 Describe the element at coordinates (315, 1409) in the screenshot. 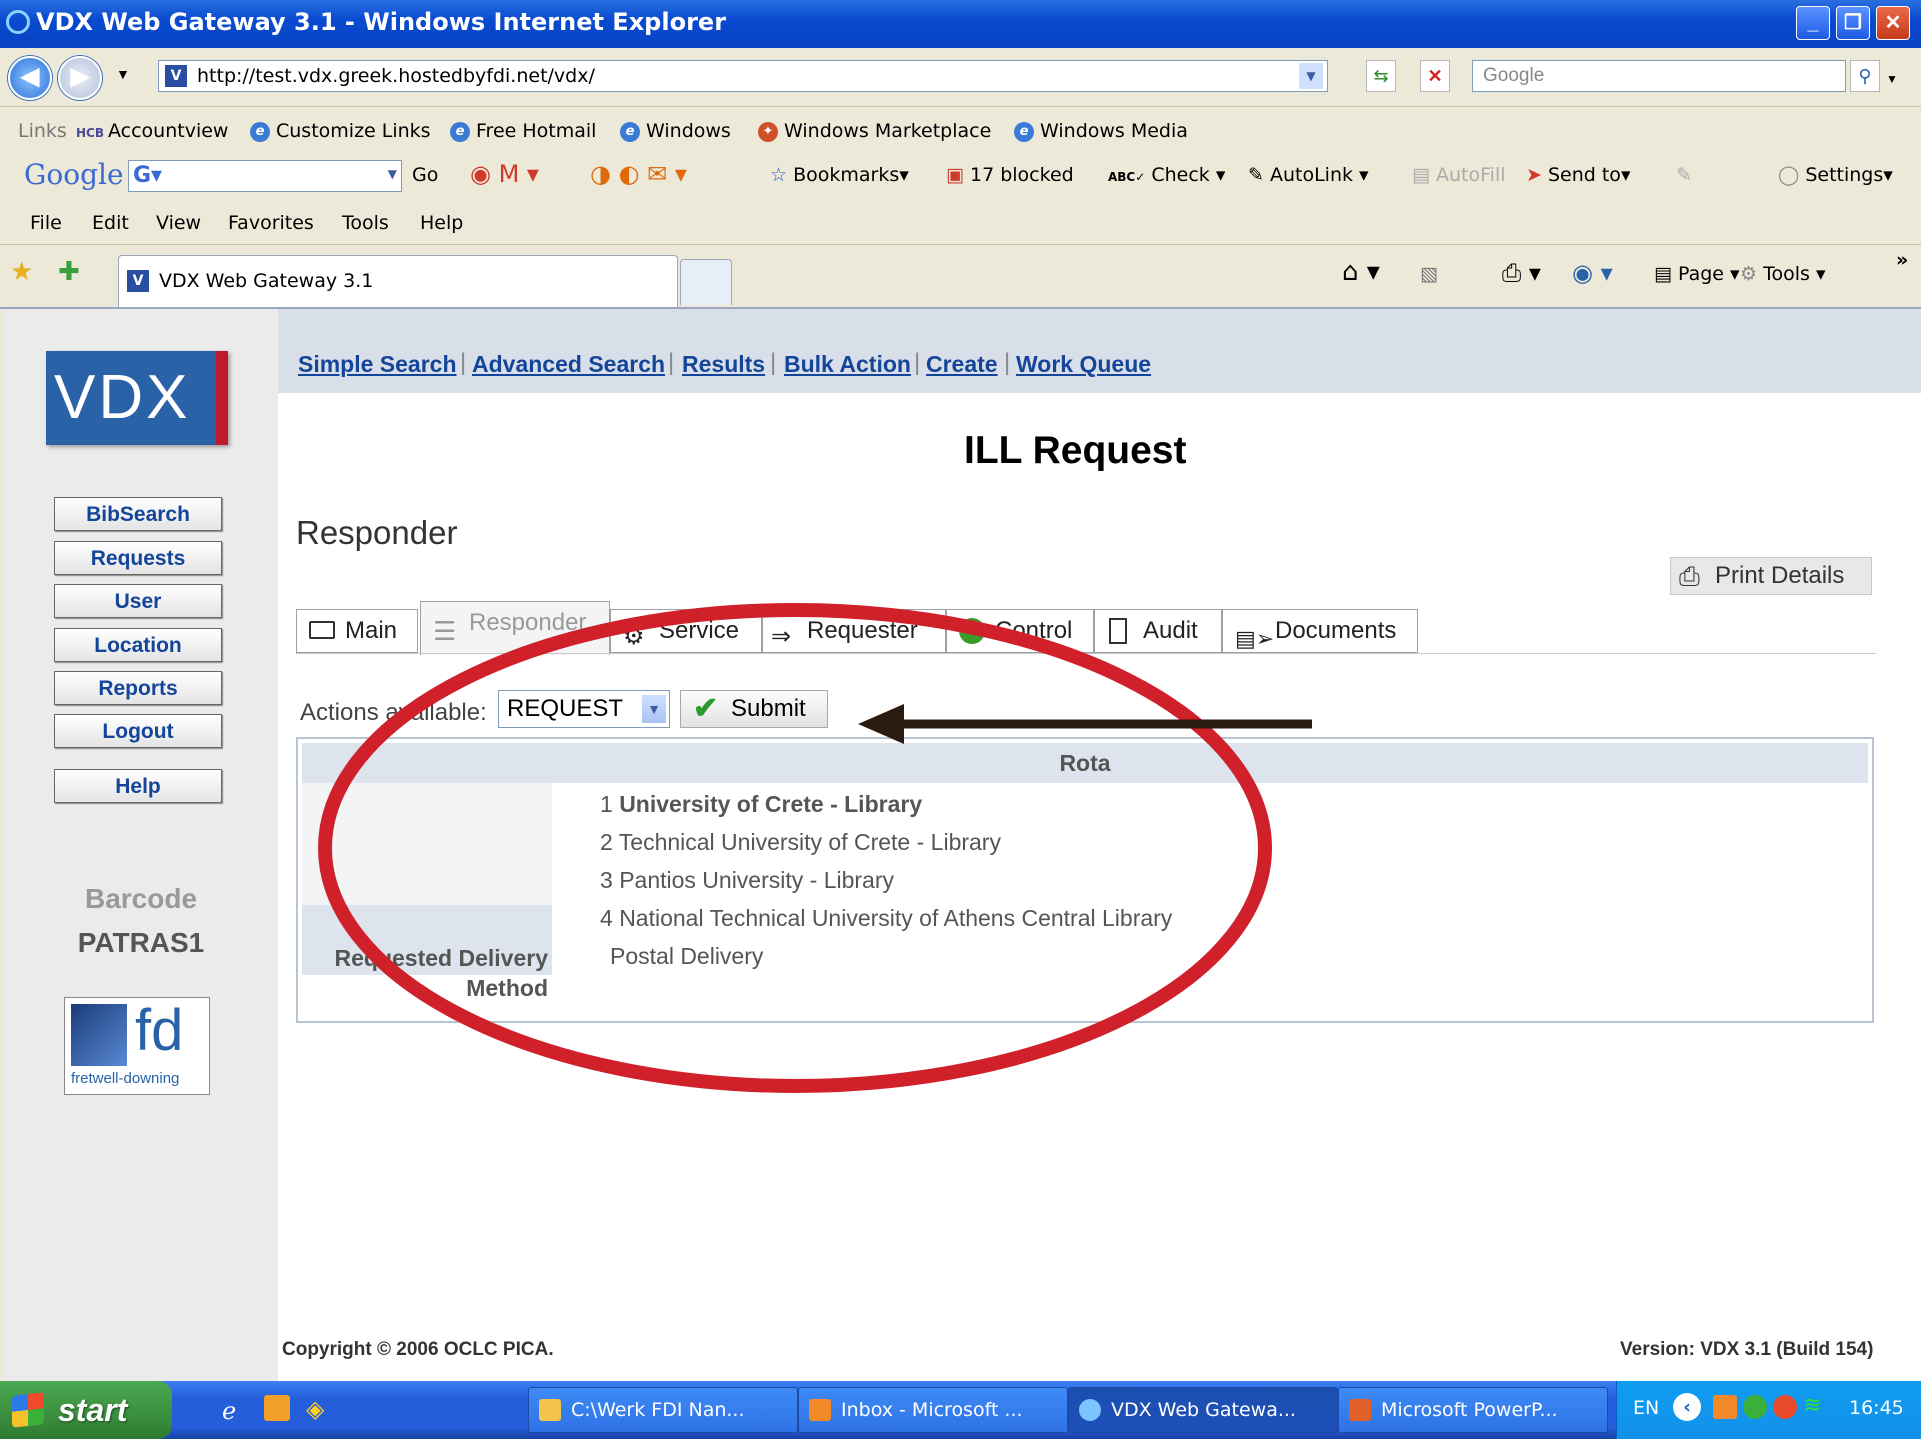

I see `quicklaunch-media-icon: ◈` at that location.